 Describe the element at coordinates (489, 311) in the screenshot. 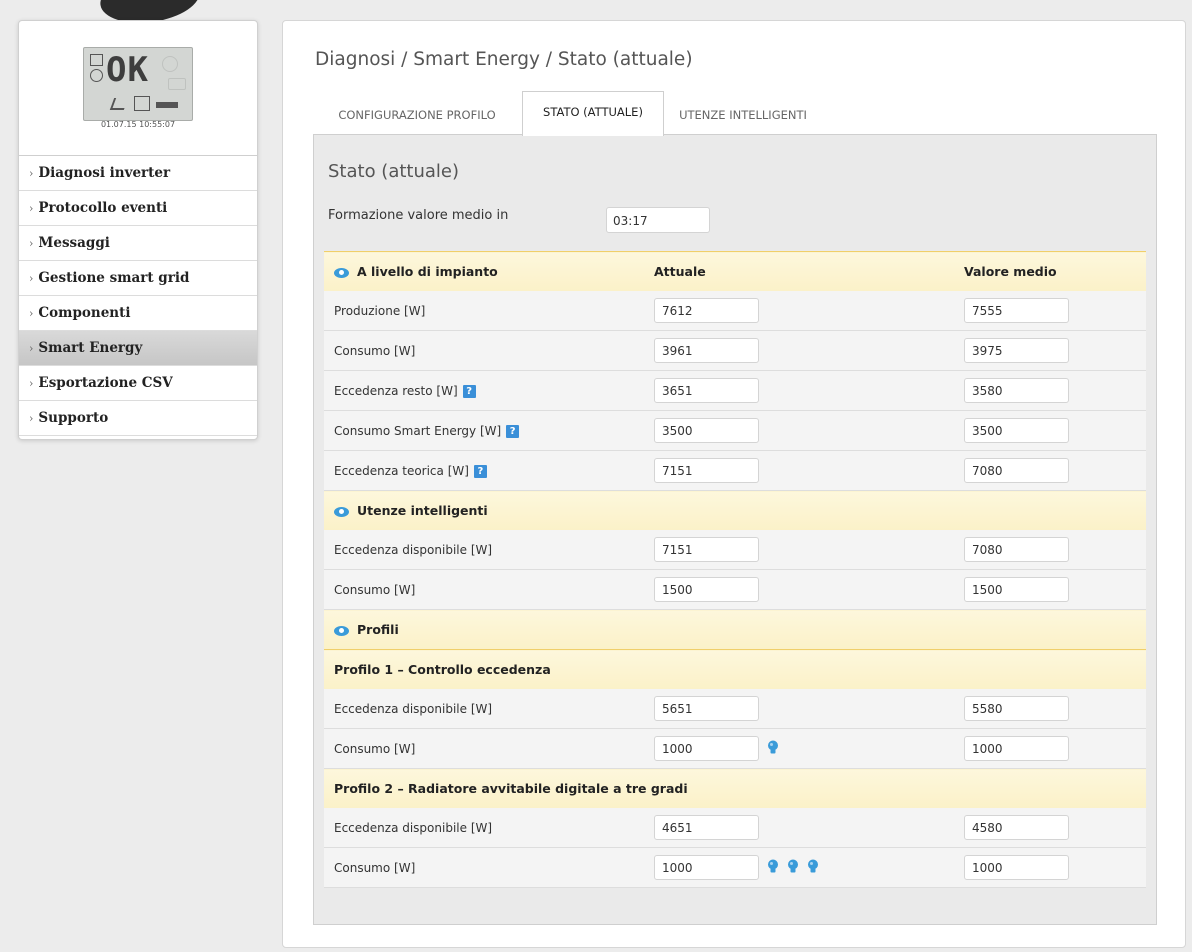

I see `row-label: Produzione [W]` at that location.